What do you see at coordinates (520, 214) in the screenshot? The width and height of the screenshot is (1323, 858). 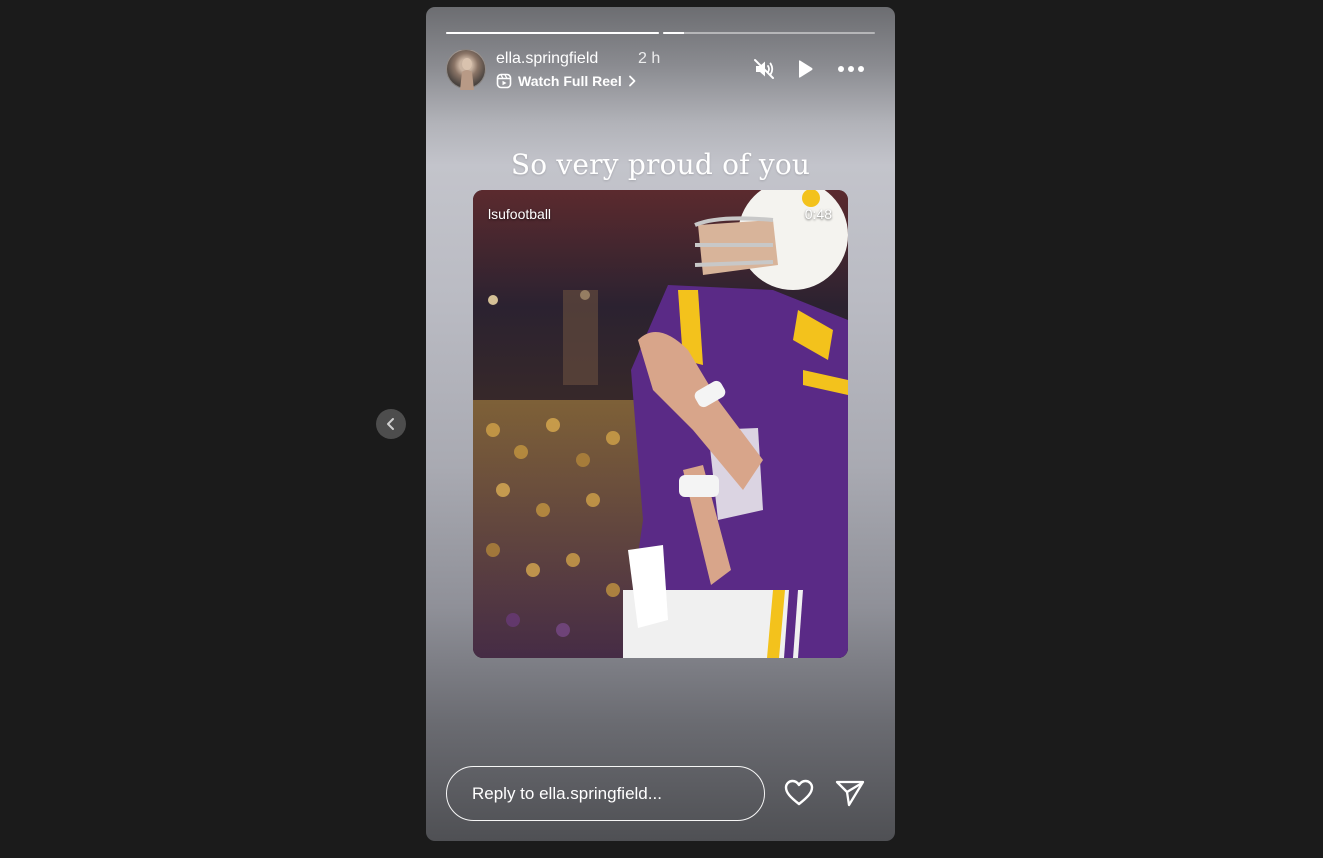 I see `reel-author-handle: lsufootball` at bounding box center [520, 214].